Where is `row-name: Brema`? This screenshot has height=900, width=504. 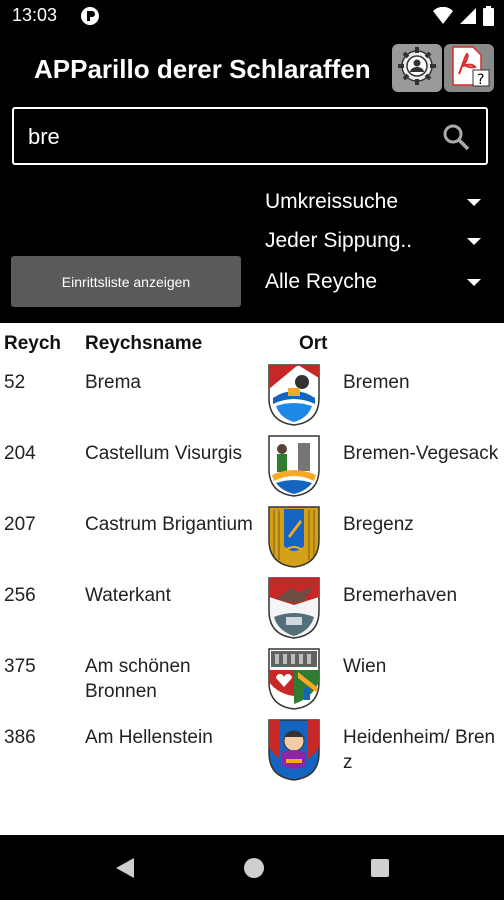 row-name: Brema is located at coordinates (113, 382).